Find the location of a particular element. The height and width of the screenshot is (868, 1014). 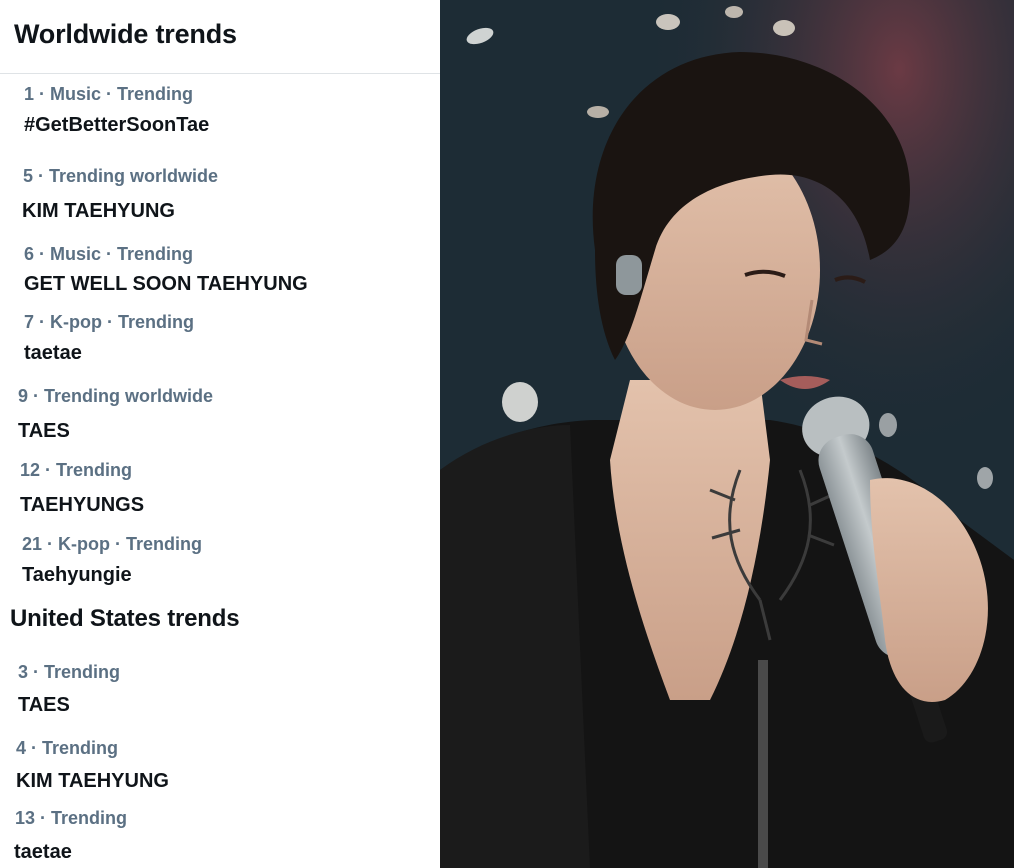

divider is located at coordinates (220, 73).